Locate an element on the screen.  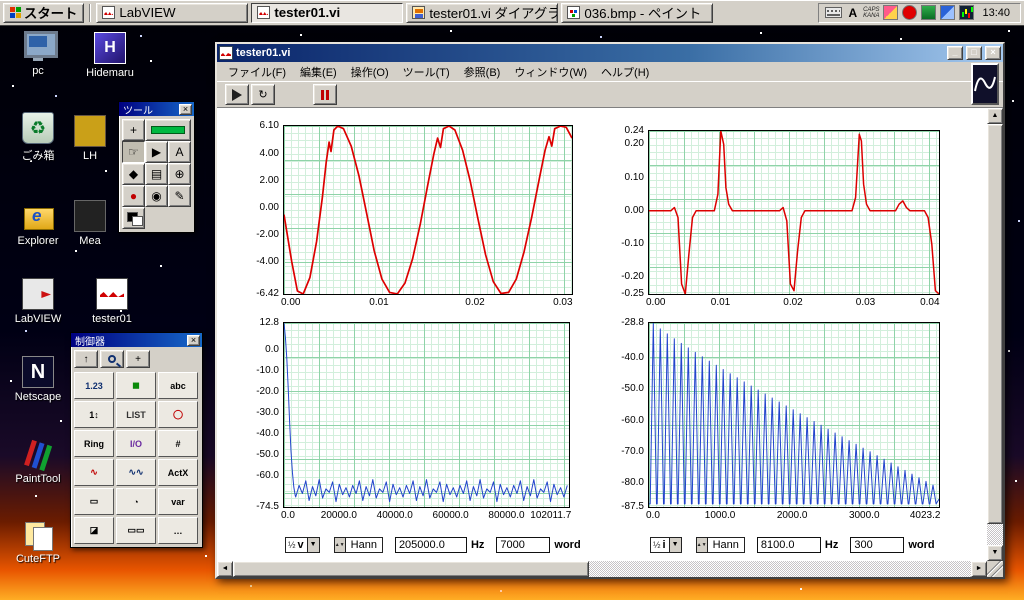
object-menu-tool: ▤ is located at coordinates (156, 174).